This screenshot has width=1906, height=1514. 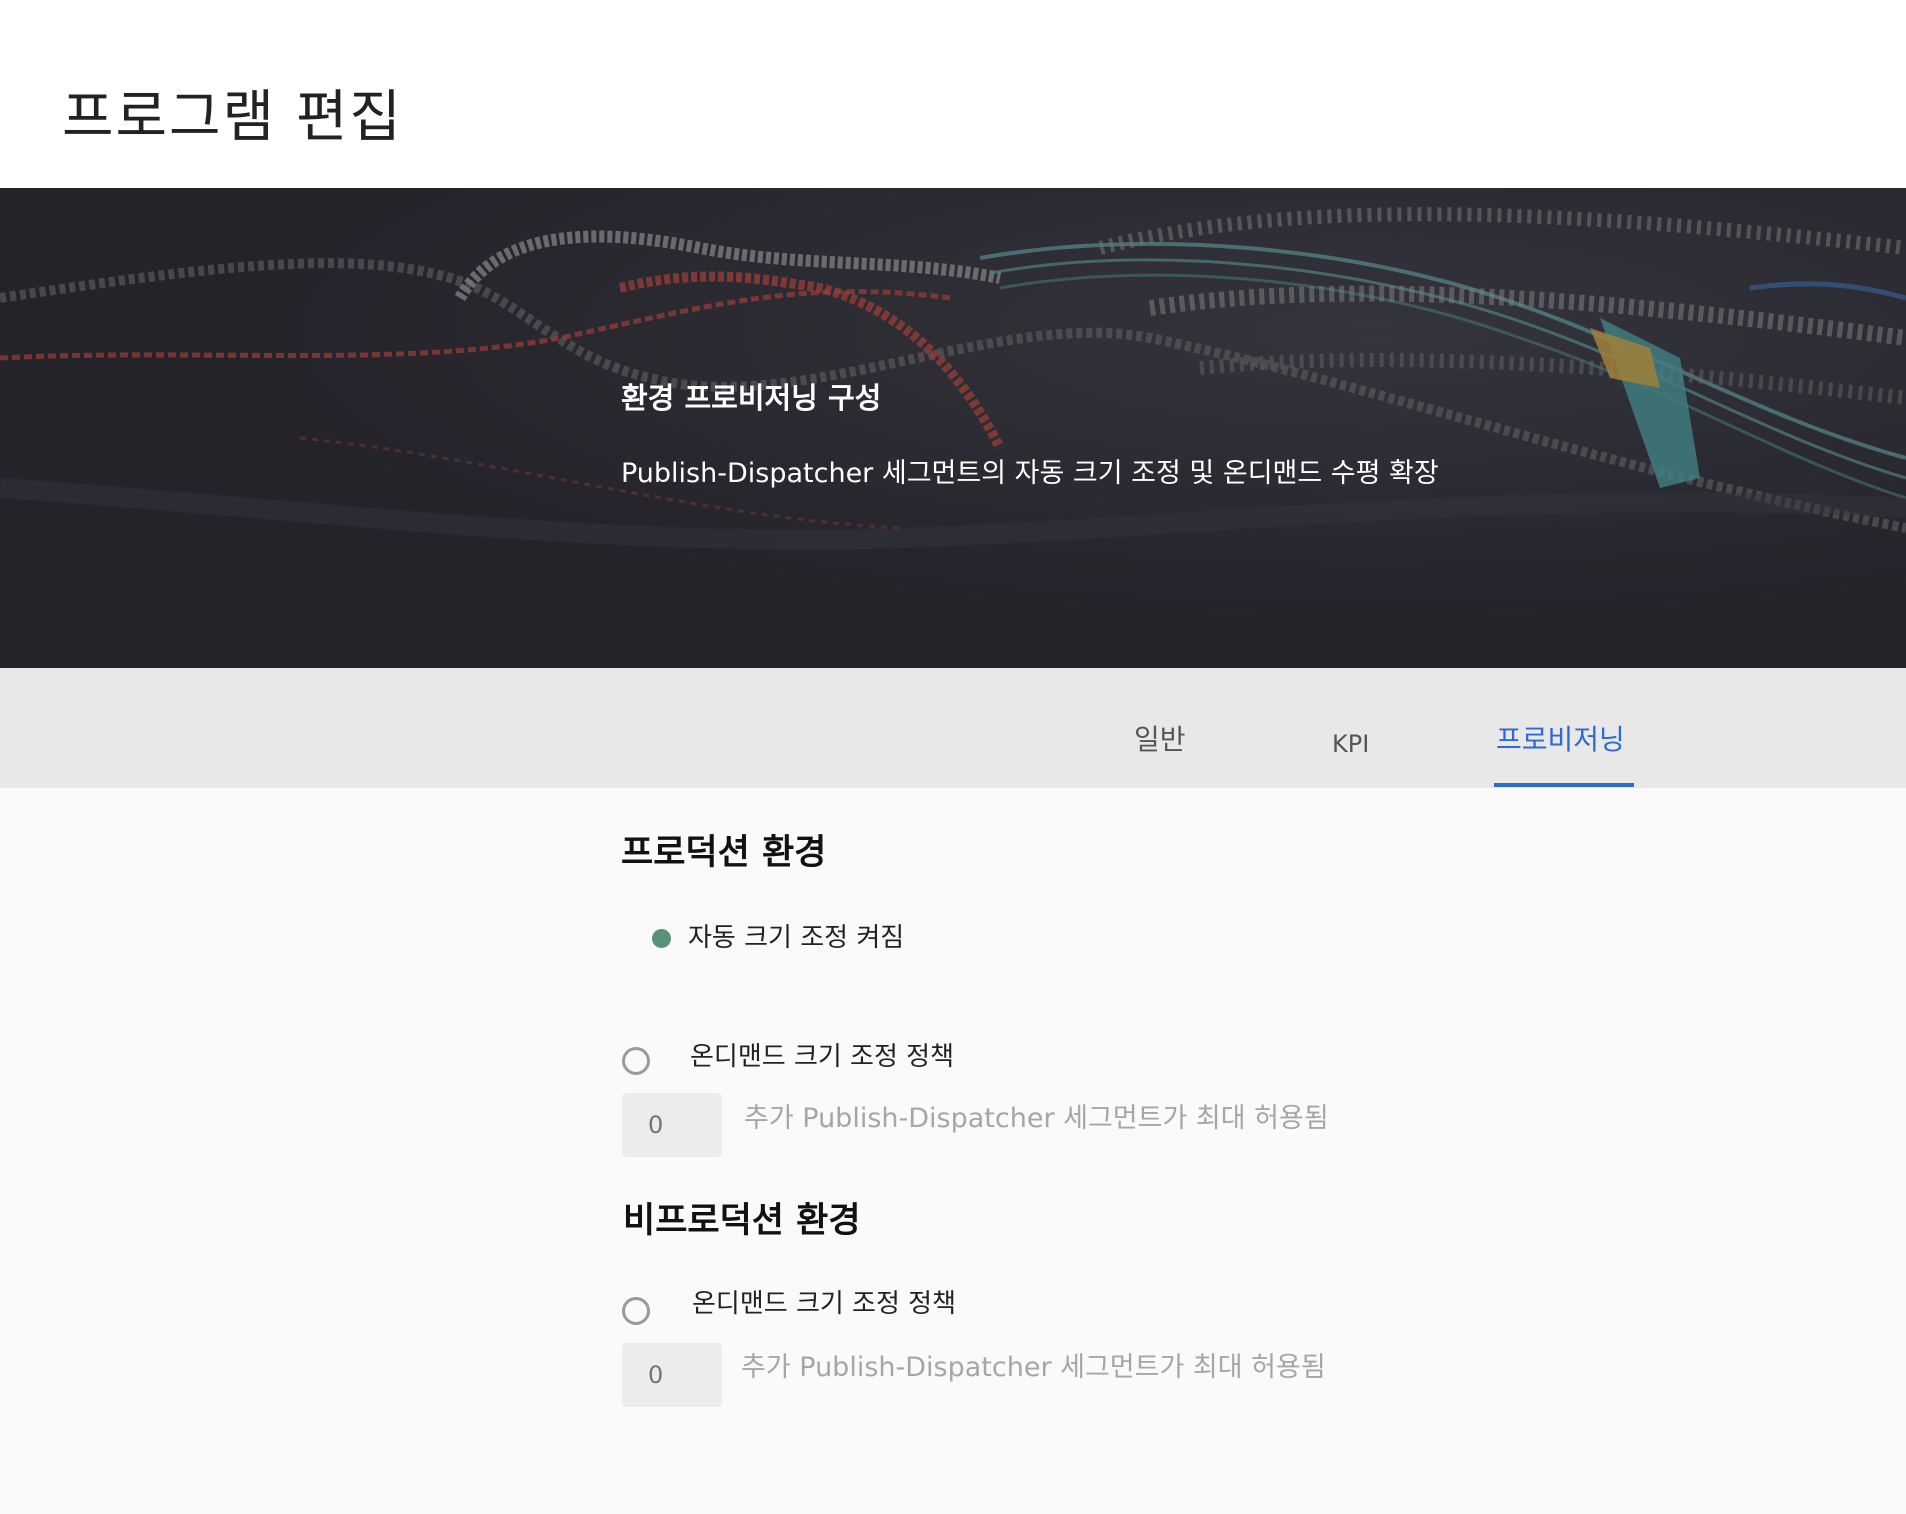 I want to click on active-tab-indicator, so click(x=1564, y=785).